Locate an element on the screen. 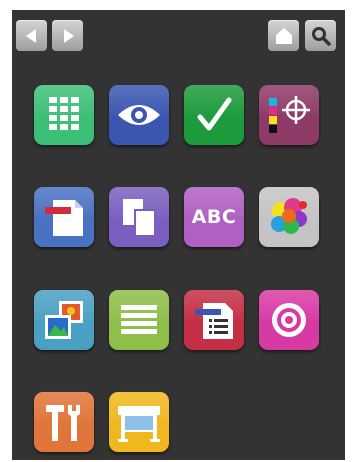 This screenshot has height=462, width=357. tile-color-registration is located at coordinates (289, 115).